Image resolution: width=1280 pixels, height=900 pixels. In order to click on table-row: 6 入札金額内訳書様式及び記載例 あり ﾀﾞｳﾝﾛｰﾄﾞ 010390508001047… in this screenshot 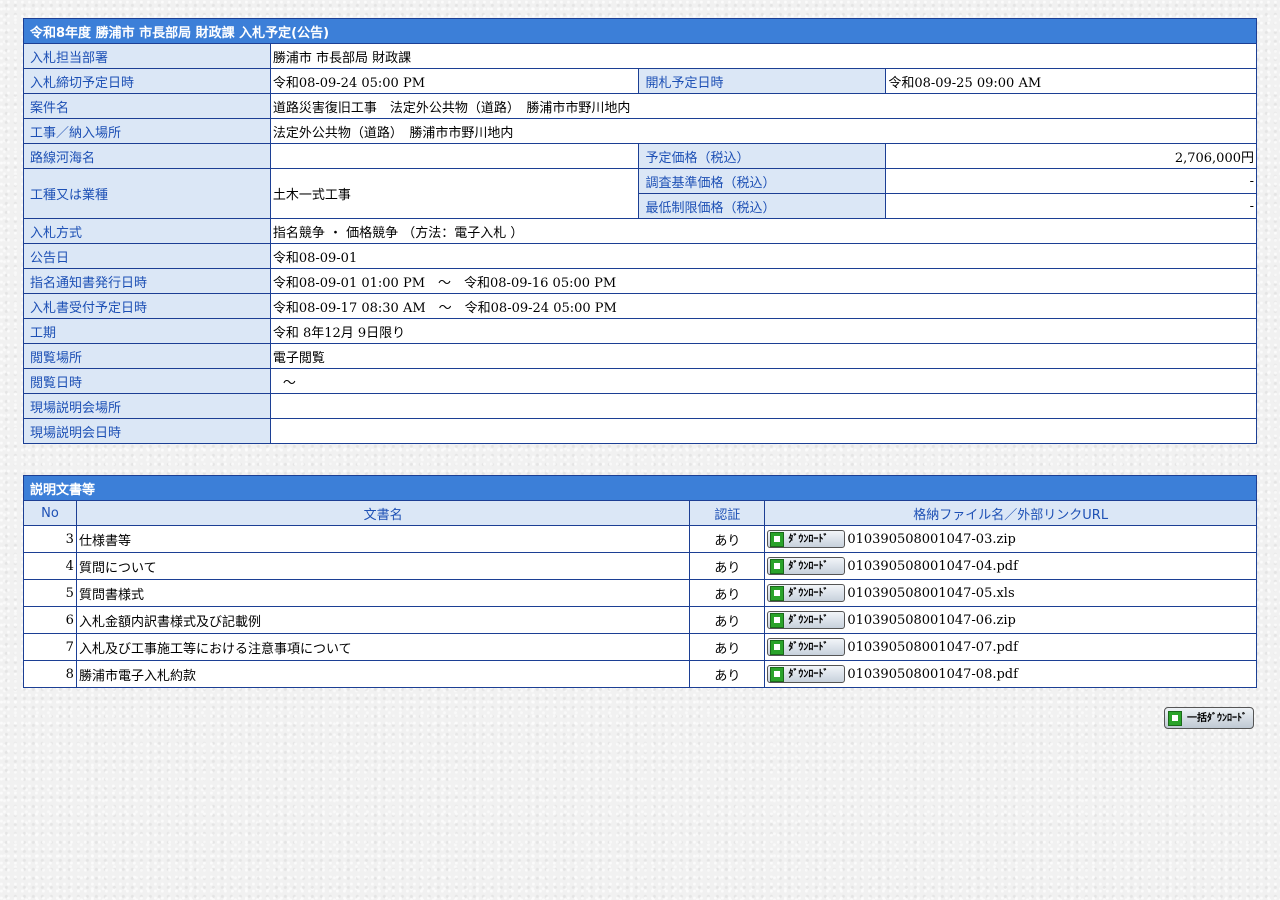, I will do `click(640, 620)`.